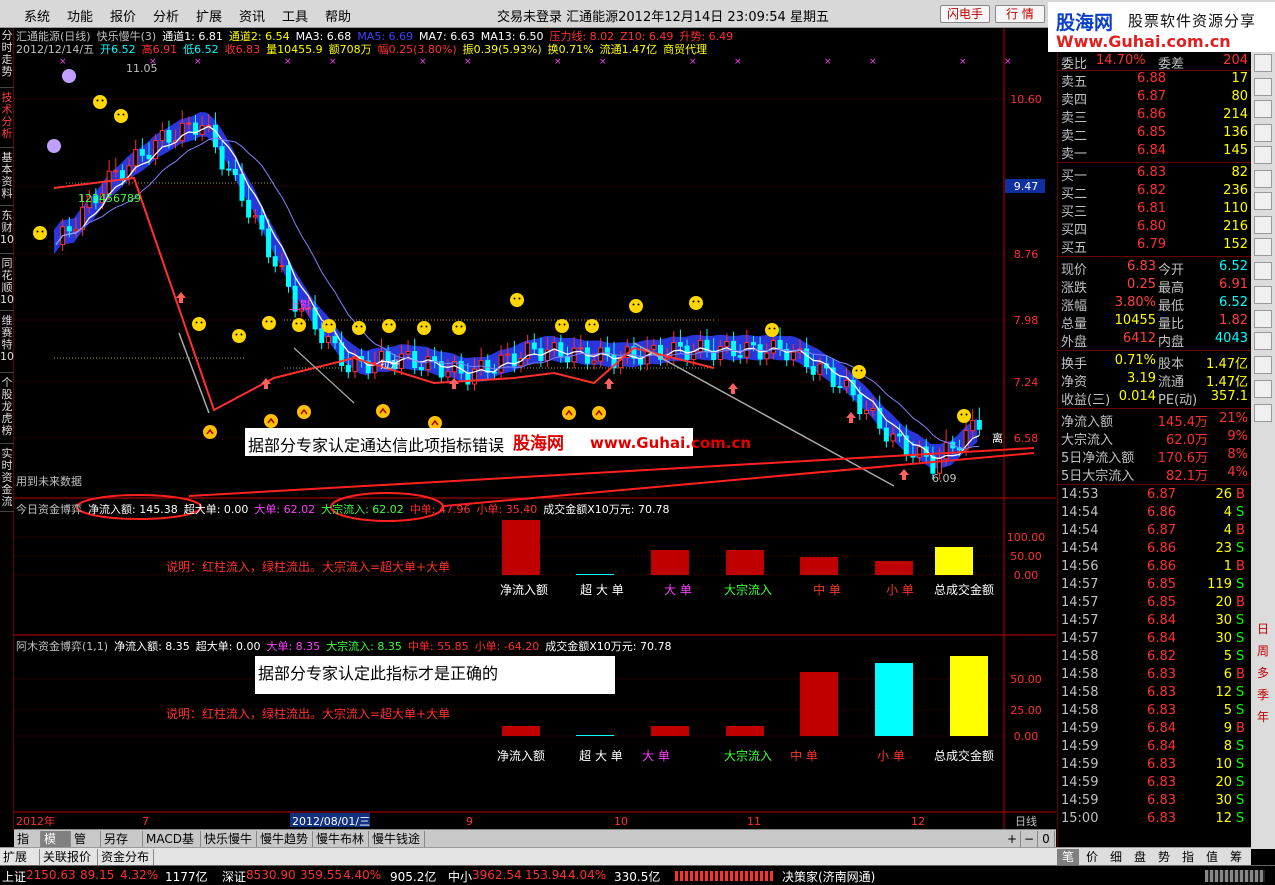 Image resolution: width=1275 pixels, height=885 pixels. Describe the element at coordinates (7, 283) in the screenshot. I see `left-tab-4: 同花顺10` at that location.